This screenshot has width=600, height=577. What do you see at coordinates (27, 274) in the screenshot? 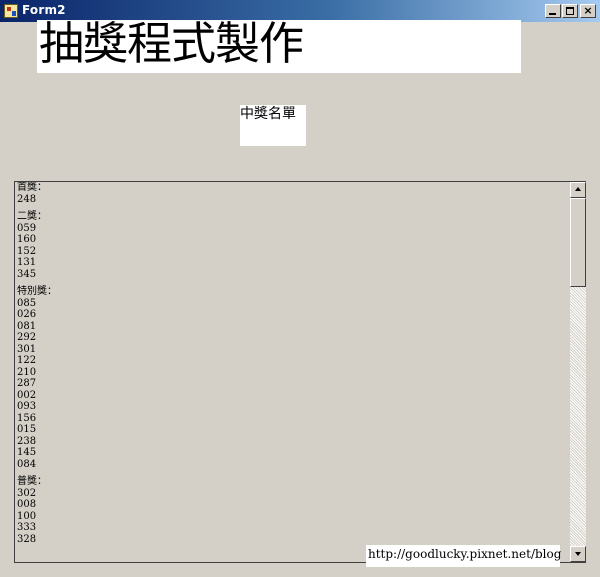
I see `winning-number: 345` at bounding box center [27, 274].